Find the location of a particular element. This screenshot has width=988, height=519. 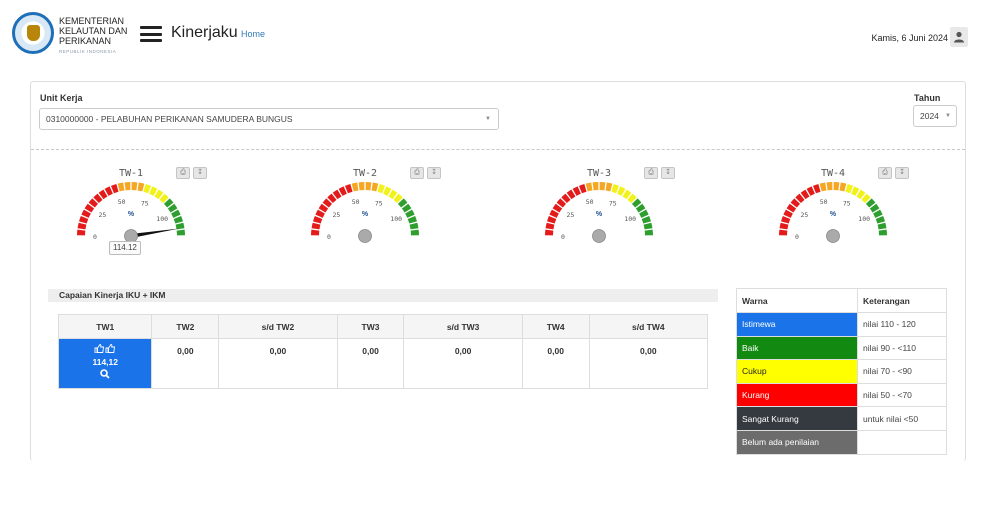

capaian-header-cell: TW3 is located at coordinates (370, 326).